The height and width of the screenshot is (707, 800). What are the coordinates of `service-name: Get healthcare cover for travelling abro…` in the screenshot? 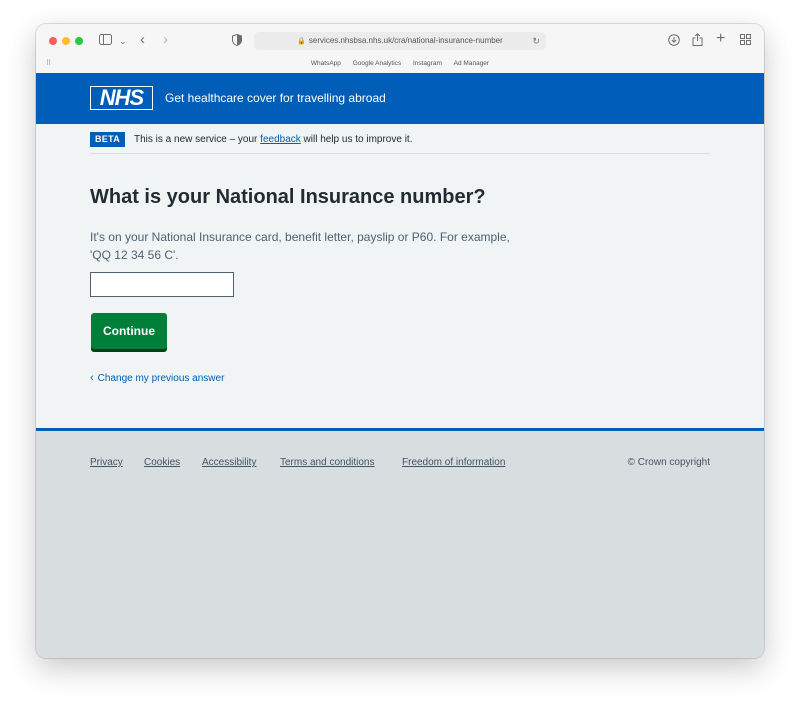 It's located at (275, 98).